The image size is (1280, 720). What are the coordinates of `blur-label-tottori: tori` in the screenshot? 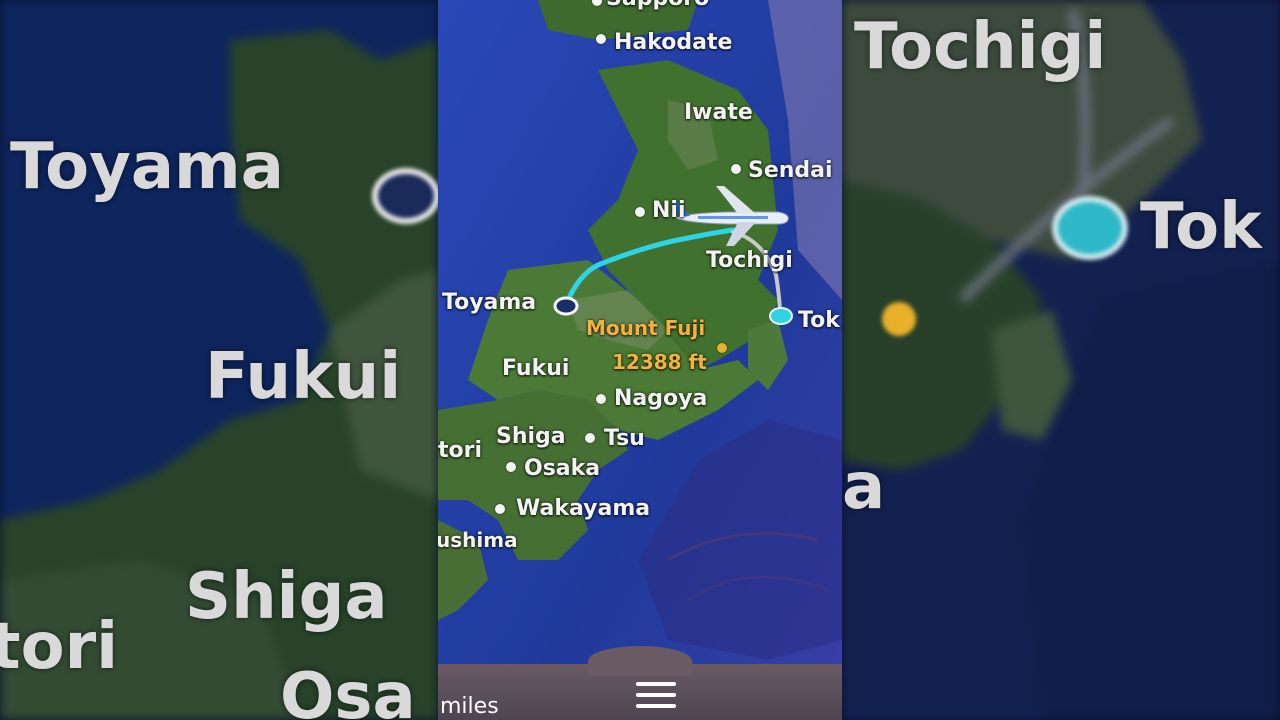 It's located at (59, 647).